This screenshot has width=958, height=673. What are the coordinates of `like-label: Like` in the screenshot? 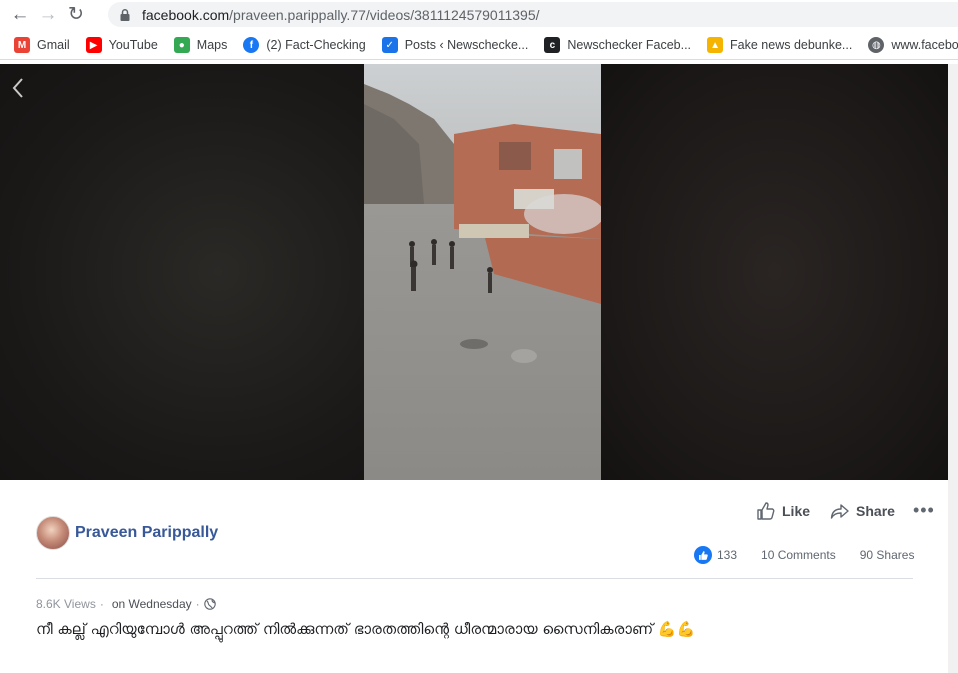 It's located at (796, 510).